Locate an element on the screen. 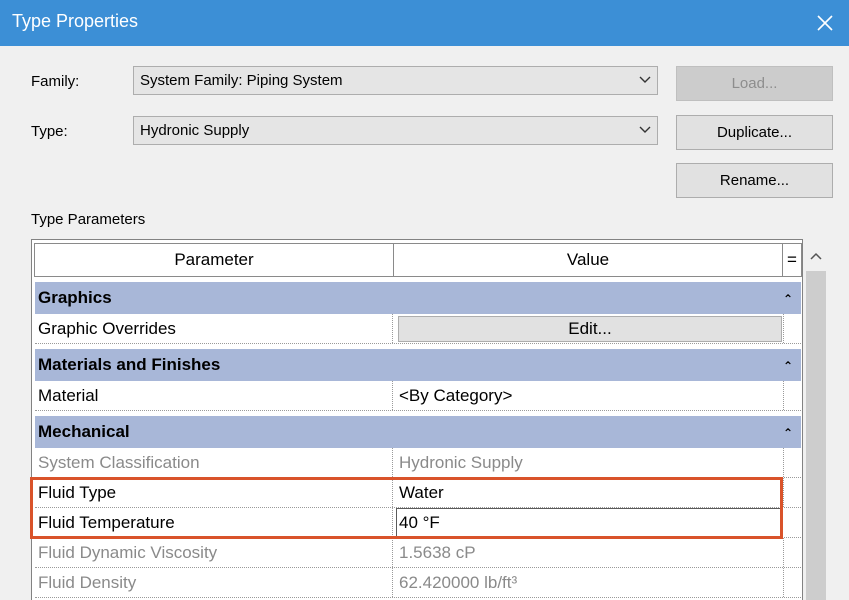  param-name: Fluid Density is located at coordinates (214, 582).